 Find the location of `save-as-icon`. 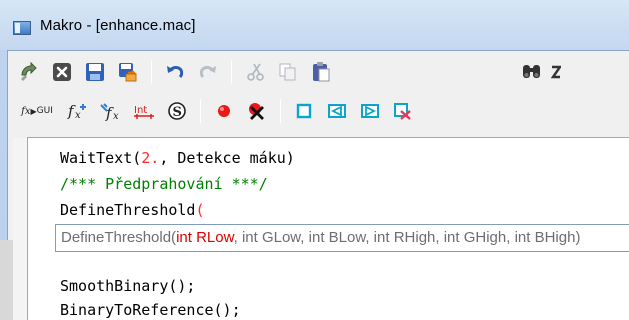

save-as-icon is located at coordinates (128, 72).